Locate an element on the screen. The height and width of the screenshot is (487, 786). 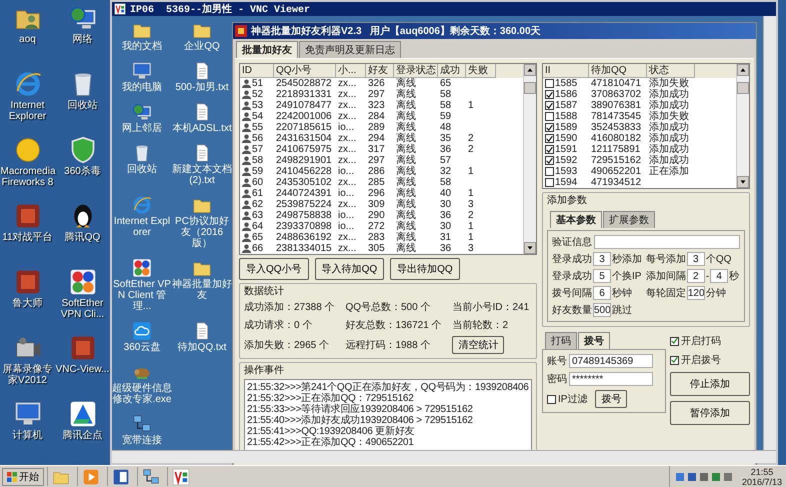
app-icon is located at coordinates (28, 150).